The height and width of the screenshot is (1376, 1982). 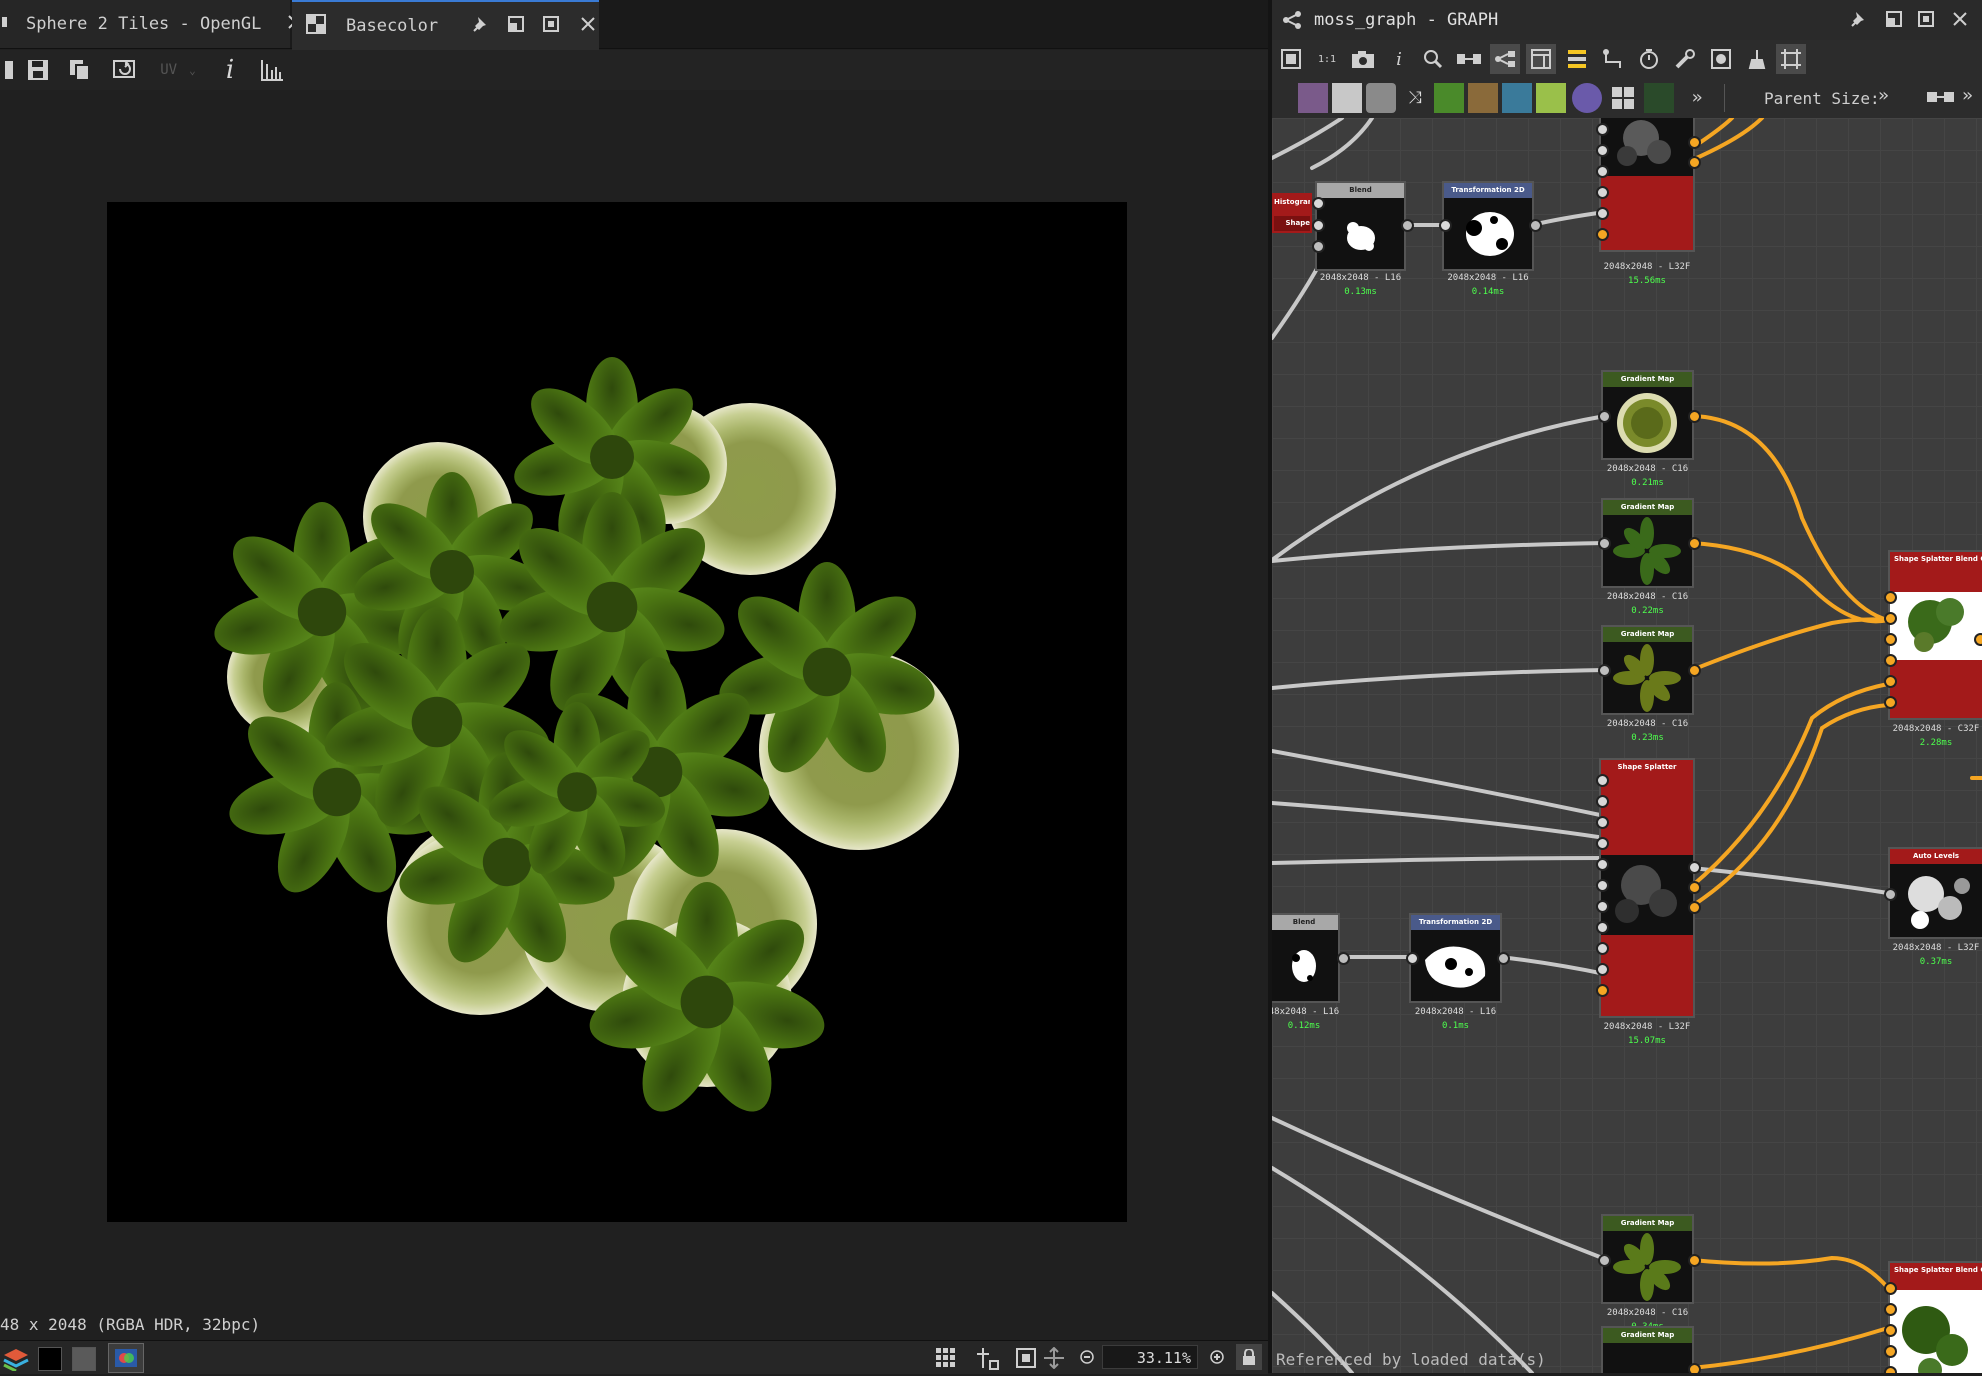 I want to click on auto-levels-node: Auto Levels, so click(x=1935, y=893).